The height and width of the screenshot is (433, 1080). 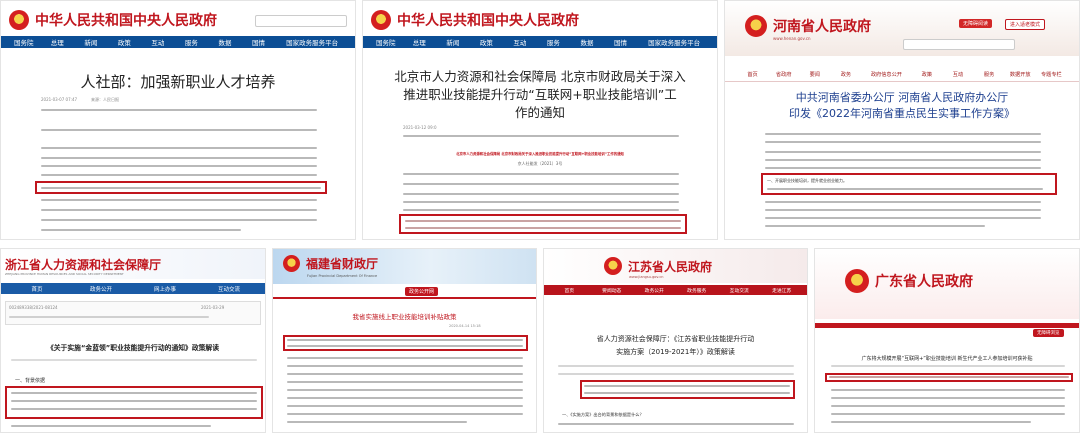 I want to click on document-number: 京人社能发〔2021〕3号, so click(x=540, y=163).